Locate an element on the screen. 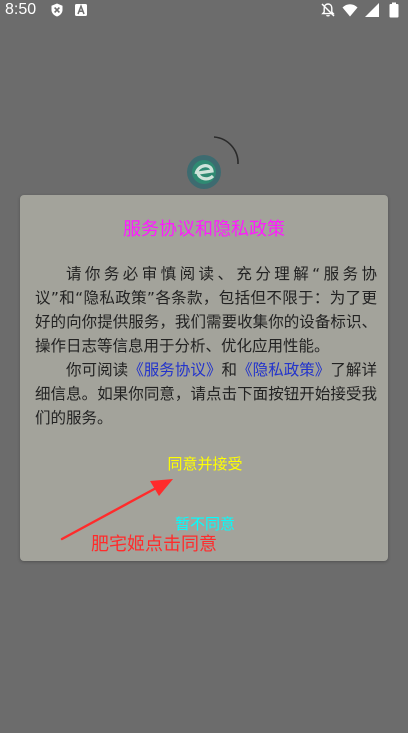 Image resolution: width=408 pixels, height=733 pixels. status-bar: 8:50 is located at coordinates (204, 11).